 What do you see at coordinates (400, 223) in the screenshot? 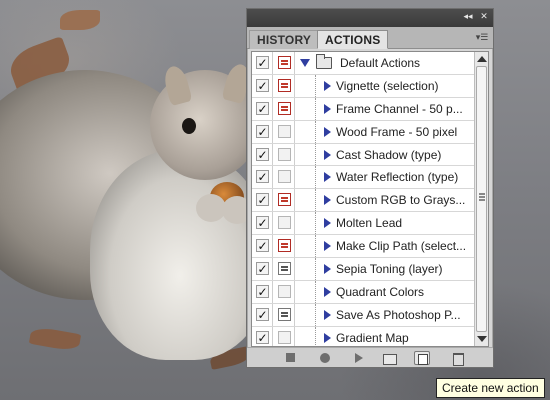
I see `action-item: Molten Lead` at bounding box center [400, 223].